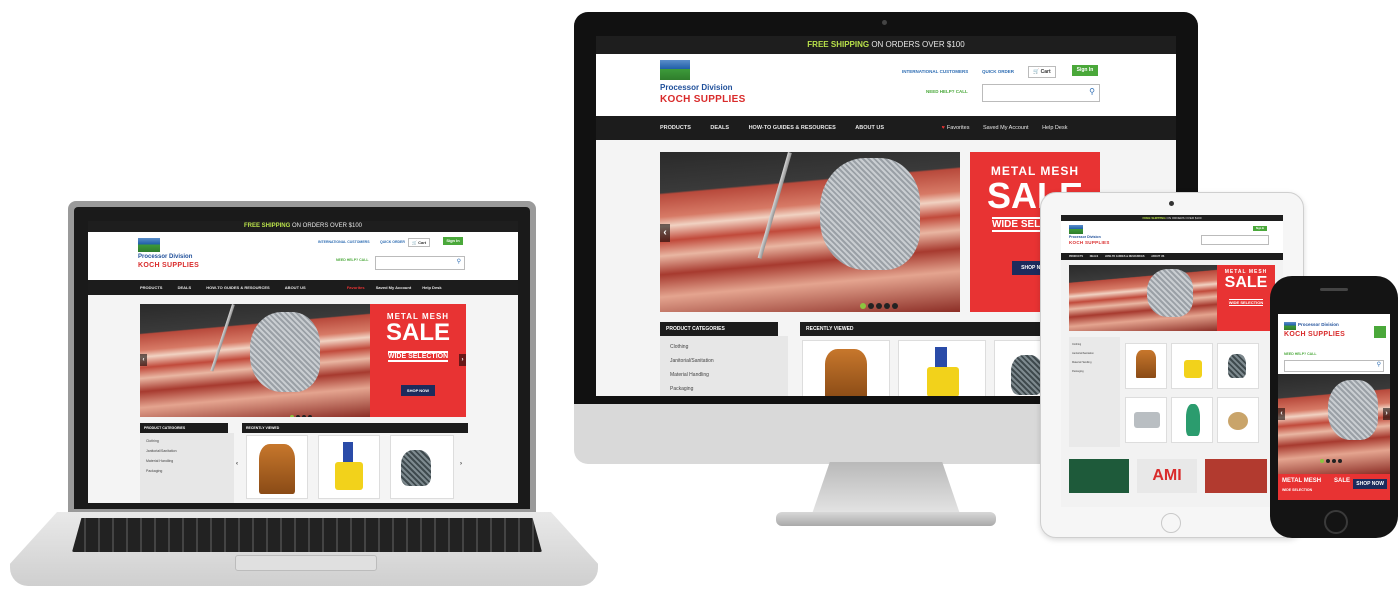 The height and width of the screenshot is (591, 1400). What do you see at coordinates (1380, 332) in the screenshot?
I see `cart-icon` at bounding box center [1380, 332].